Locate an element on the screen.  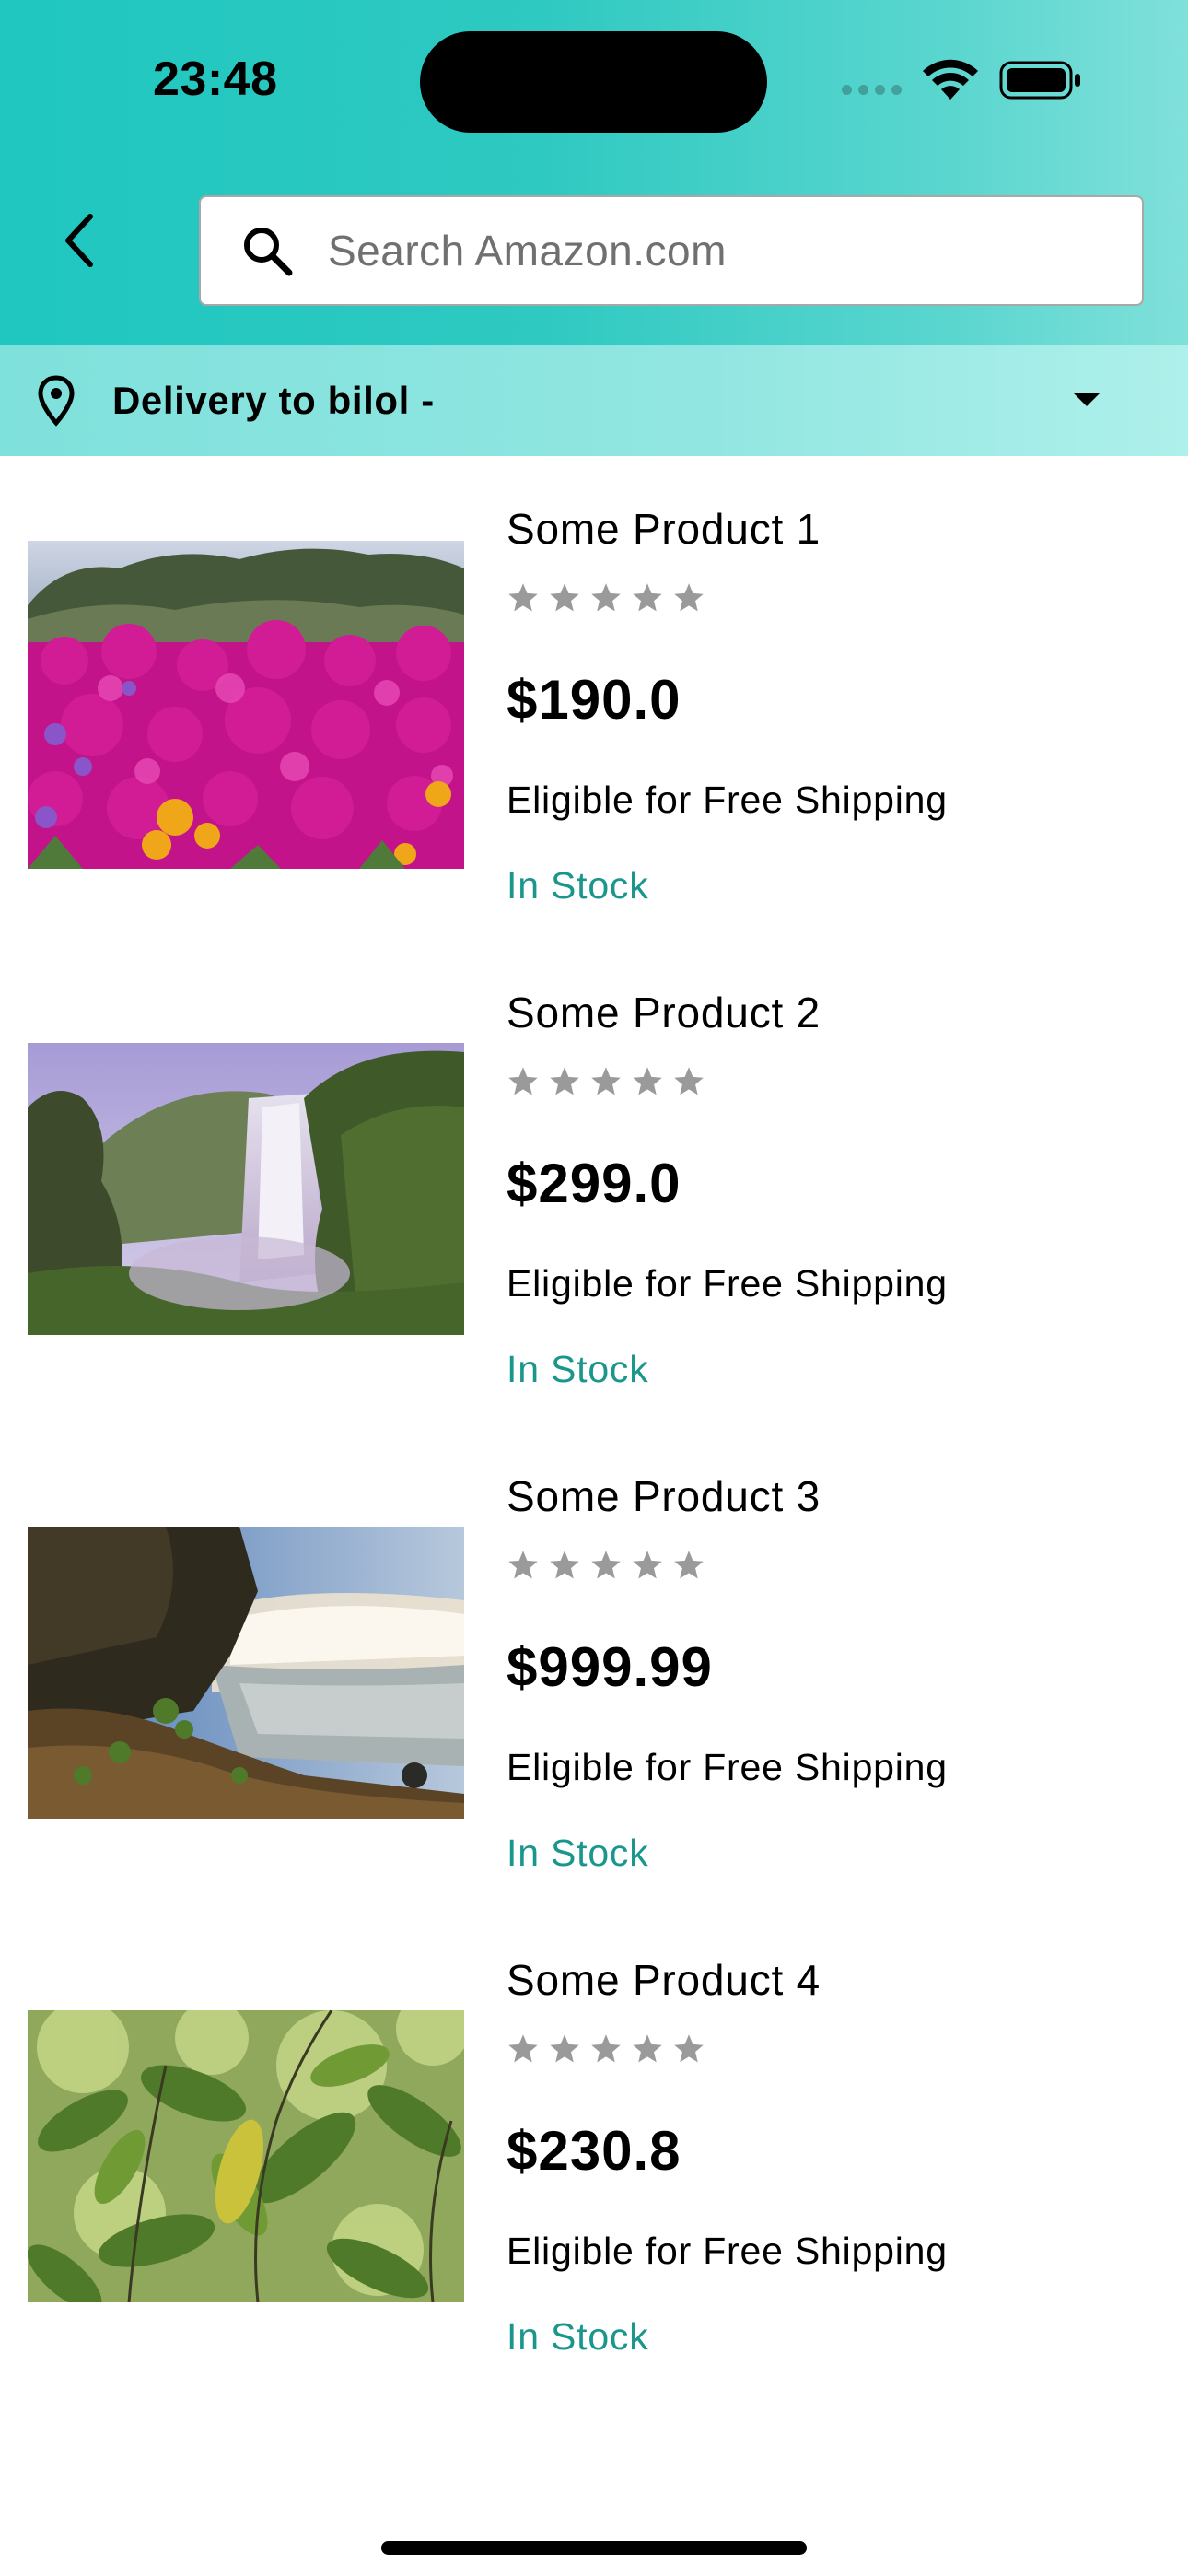
back-button is located at coordinates (79, 240).